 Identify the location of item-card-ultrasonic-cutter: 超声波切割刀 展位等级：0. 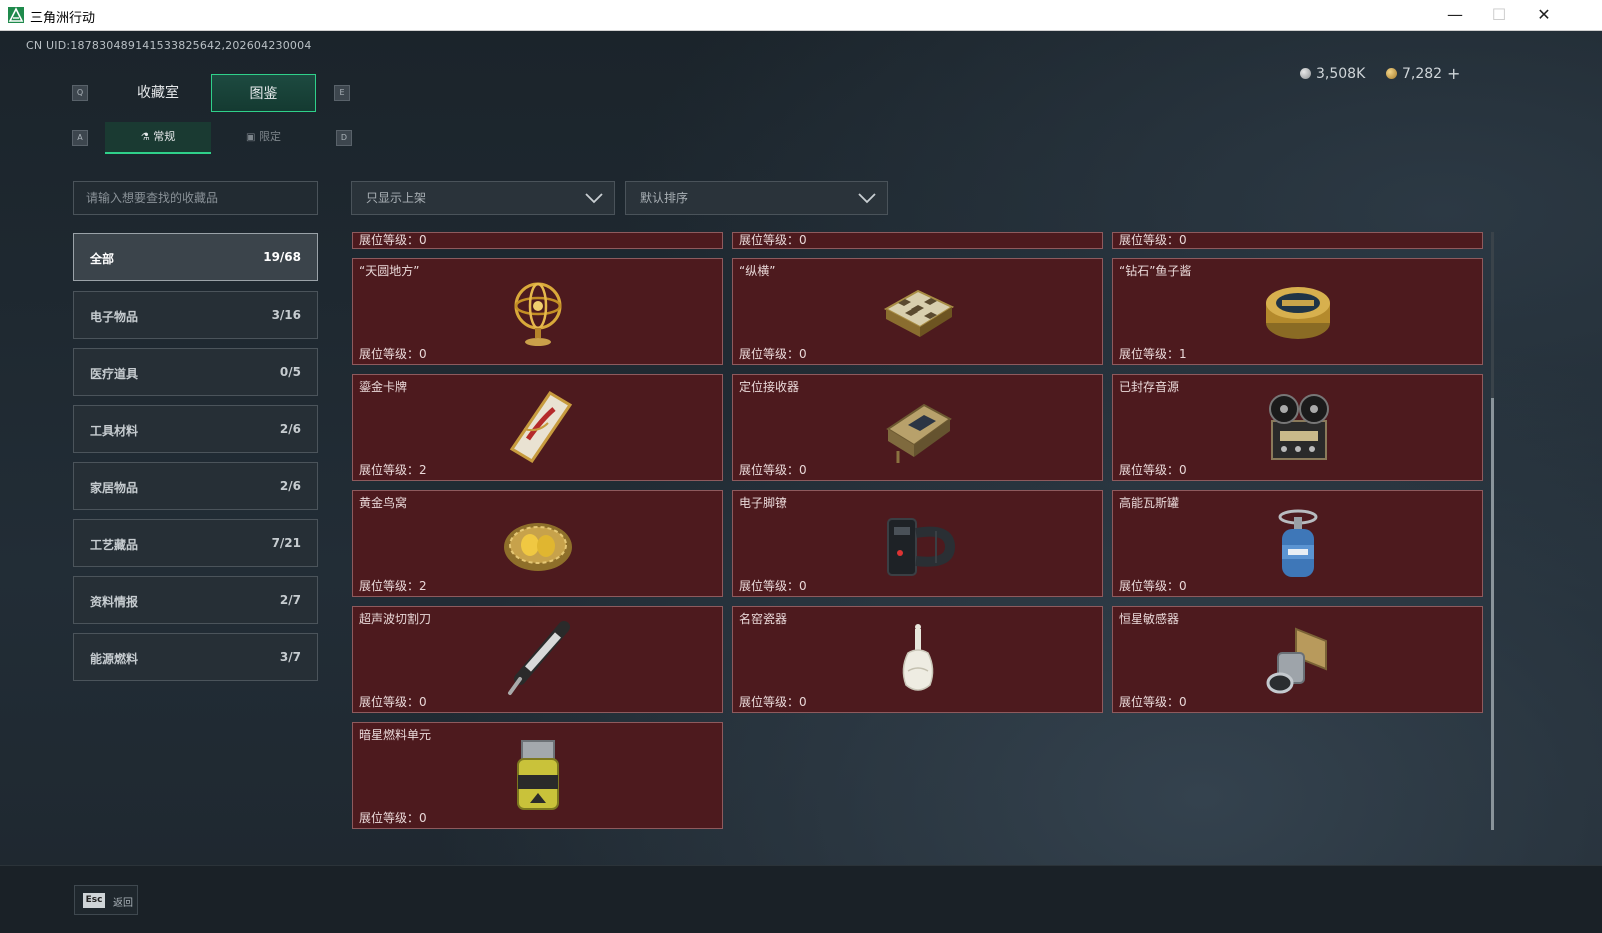
(537, 659).